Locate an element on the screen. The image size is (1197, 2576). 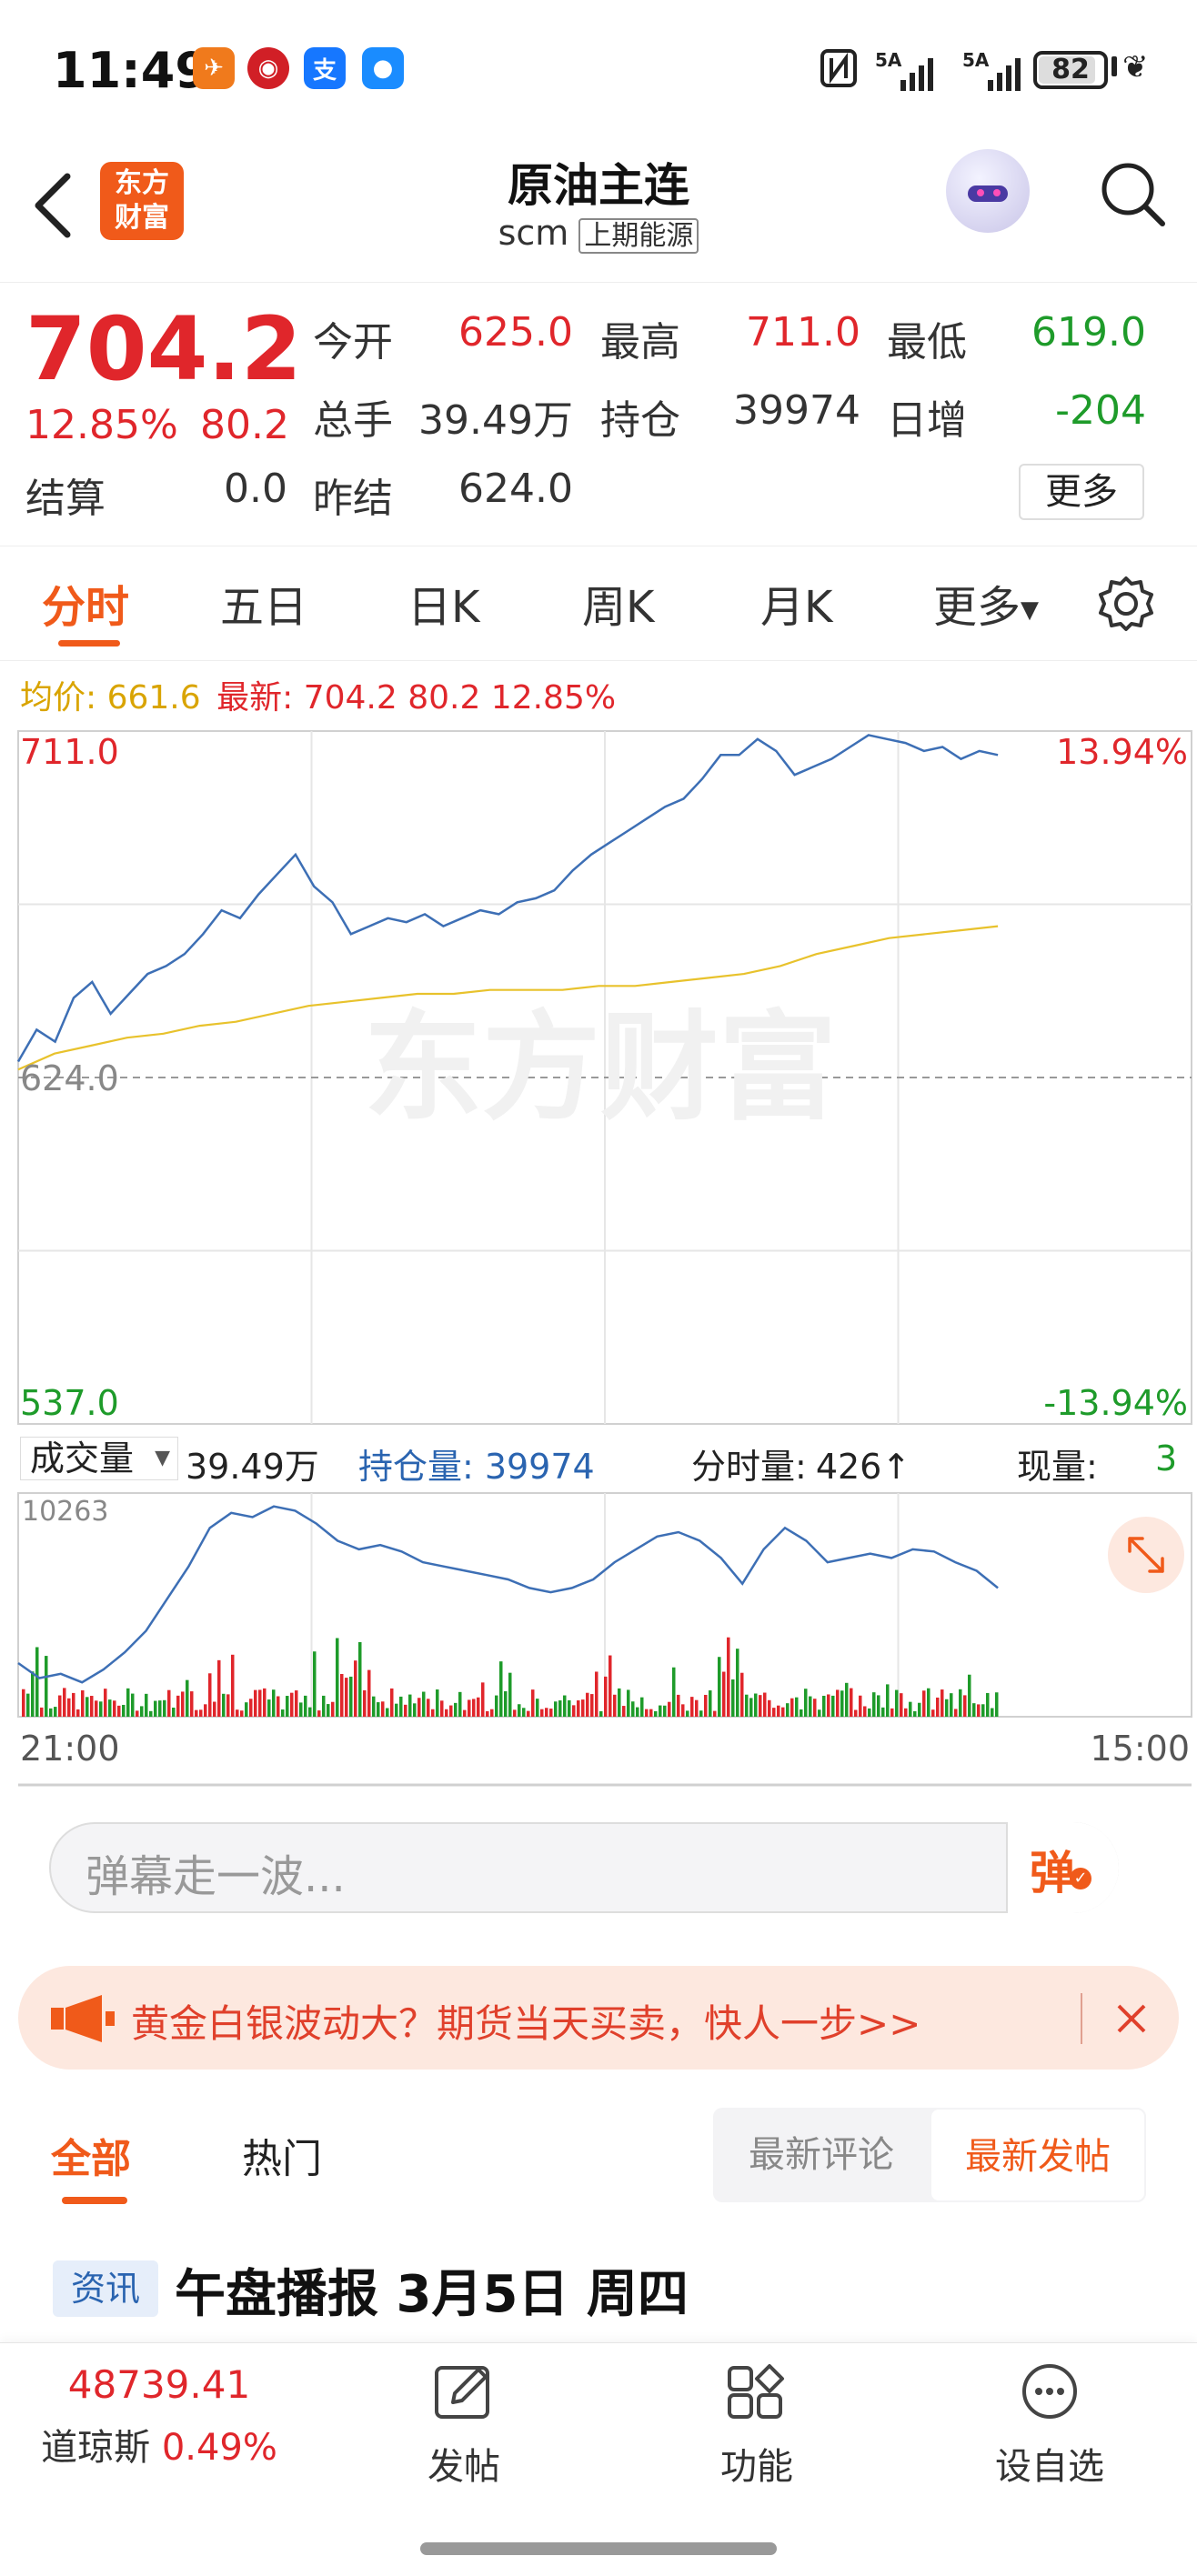
ad-divider is located at coordinates (1081, 2019).